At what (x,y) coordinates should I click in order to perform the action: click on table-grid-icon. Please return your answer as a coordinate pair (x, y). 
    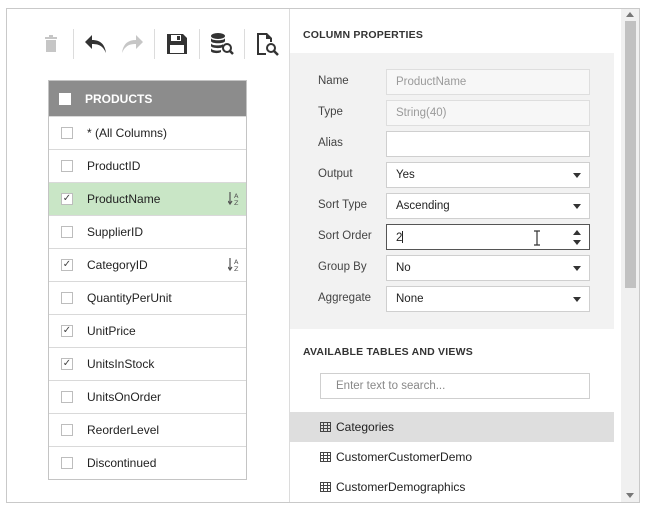
    Looking at the image, I should click on (325, 427).